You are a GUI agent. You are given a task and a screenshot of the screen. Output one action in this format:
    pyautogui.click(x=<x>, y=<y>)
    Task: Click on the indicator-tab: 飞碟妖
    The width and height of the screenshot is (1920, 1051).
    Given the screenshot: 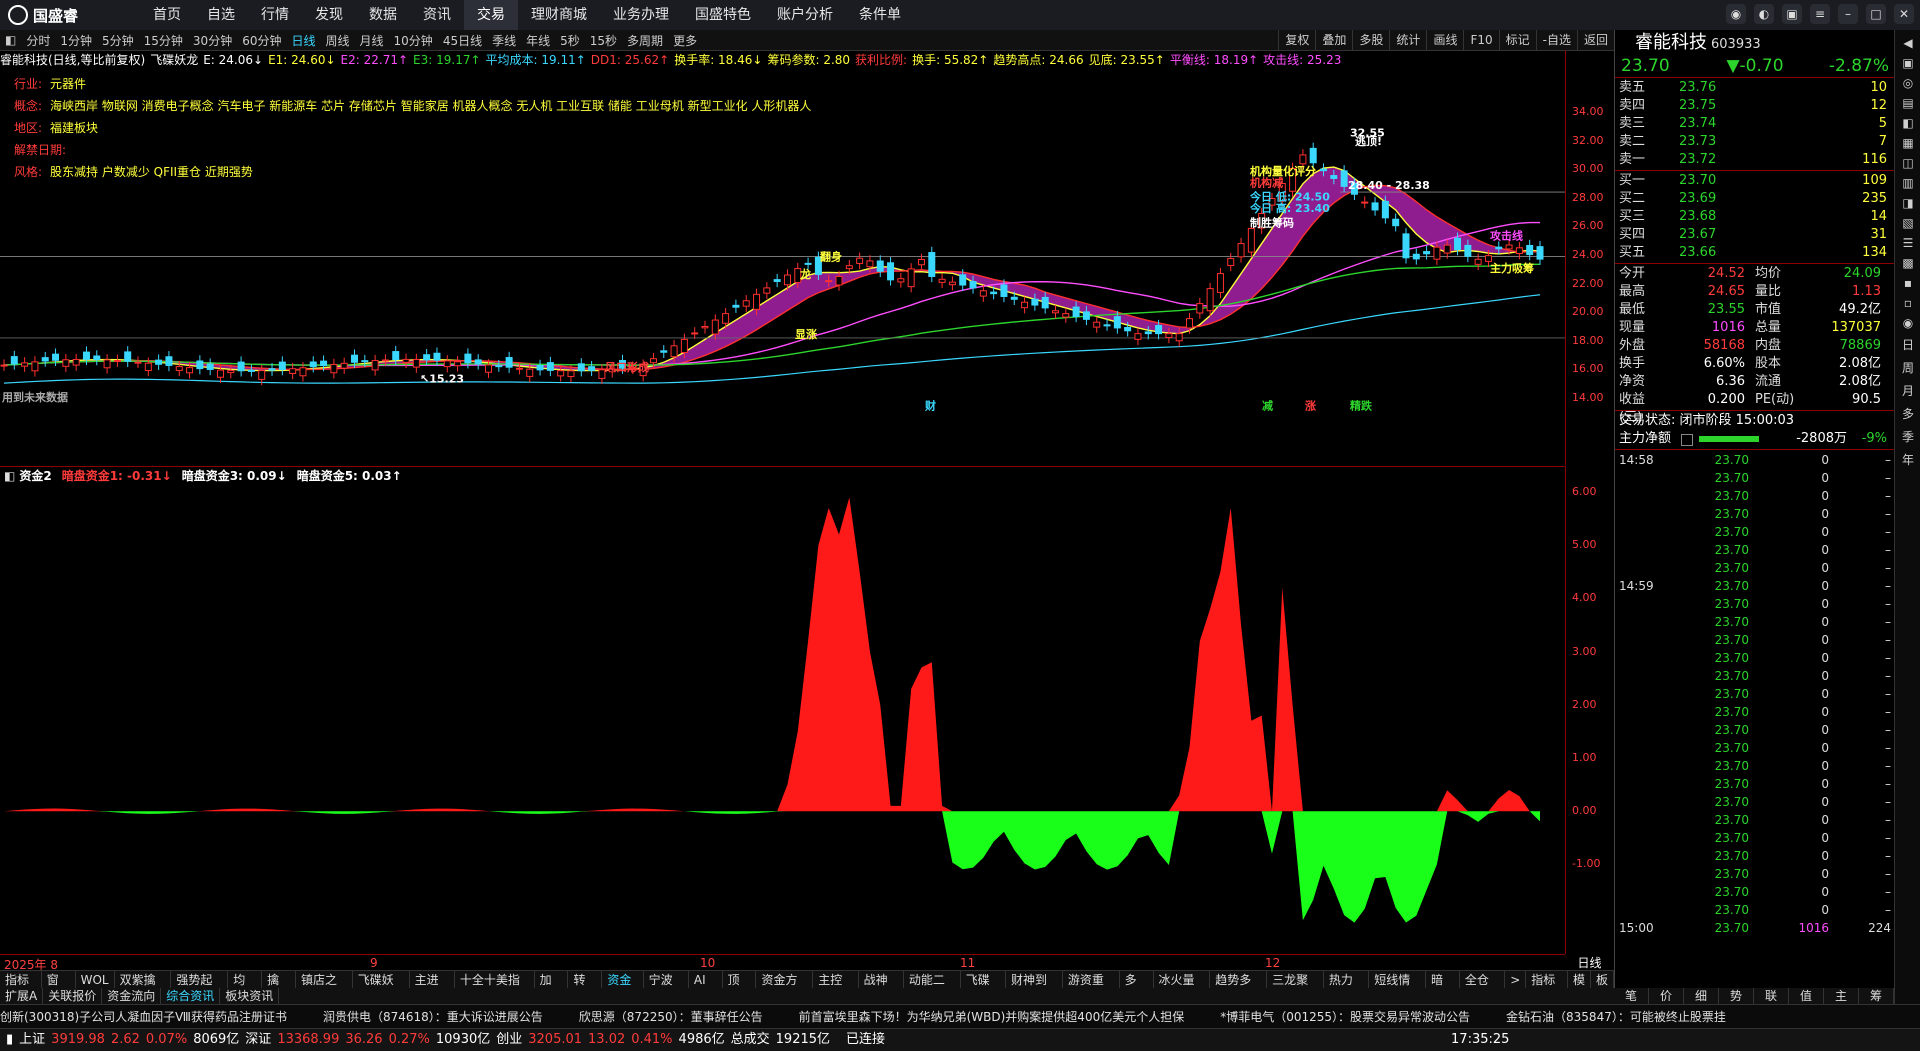 What is the action you would take?
    pyautogui.click(x=984, y=988)
    